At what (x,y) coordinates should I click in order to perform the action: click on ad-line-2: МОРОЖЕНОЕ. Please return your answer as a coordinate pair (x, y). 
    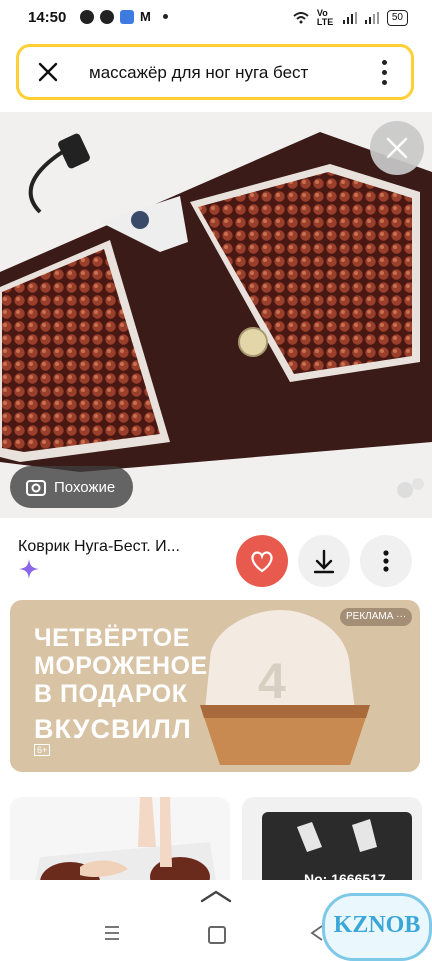
    Looking at the image, I should click on (121, 666).